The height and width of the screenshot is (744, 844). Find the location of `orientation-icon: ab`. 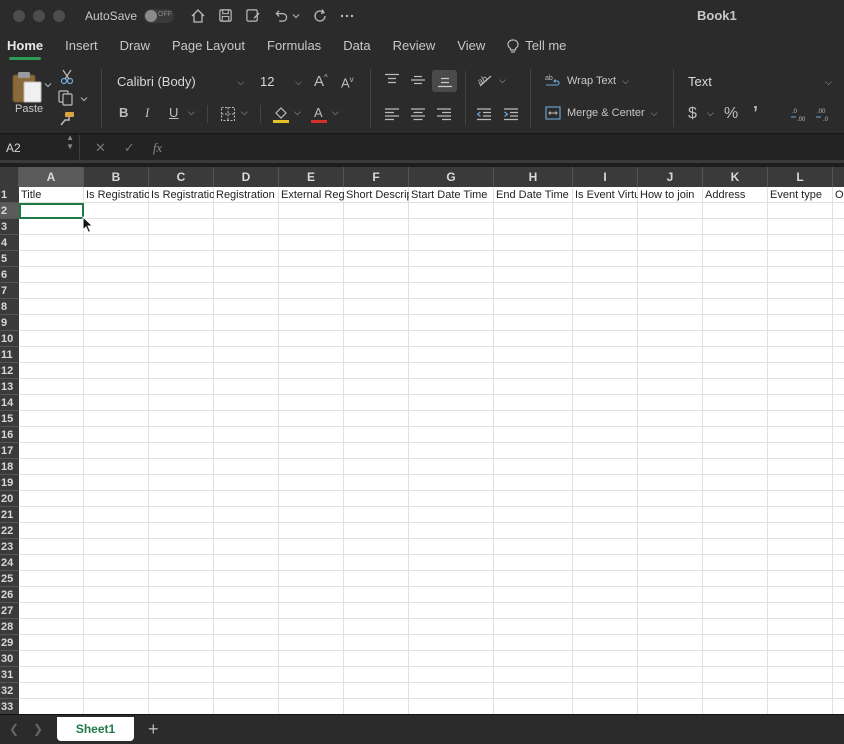

orientation-icon: ab is located at coordinates (485, 80).